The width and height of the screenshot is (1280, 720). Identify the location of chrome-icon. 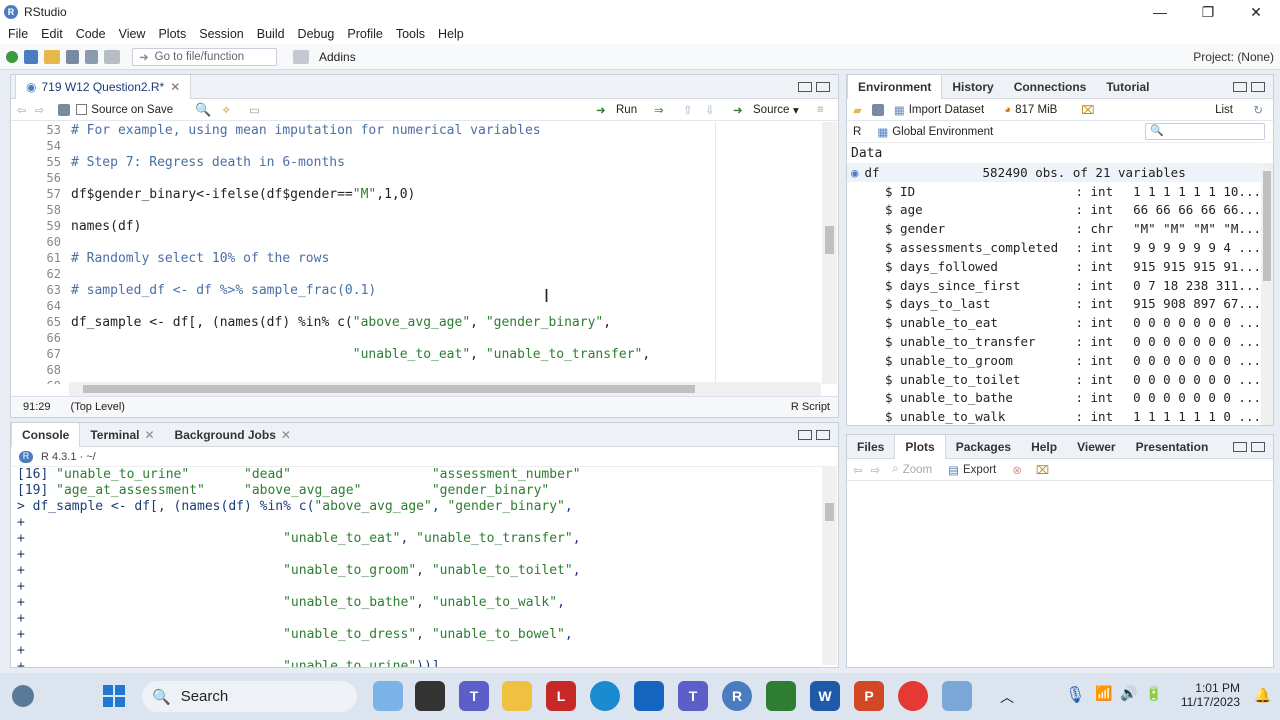
(913, 696).